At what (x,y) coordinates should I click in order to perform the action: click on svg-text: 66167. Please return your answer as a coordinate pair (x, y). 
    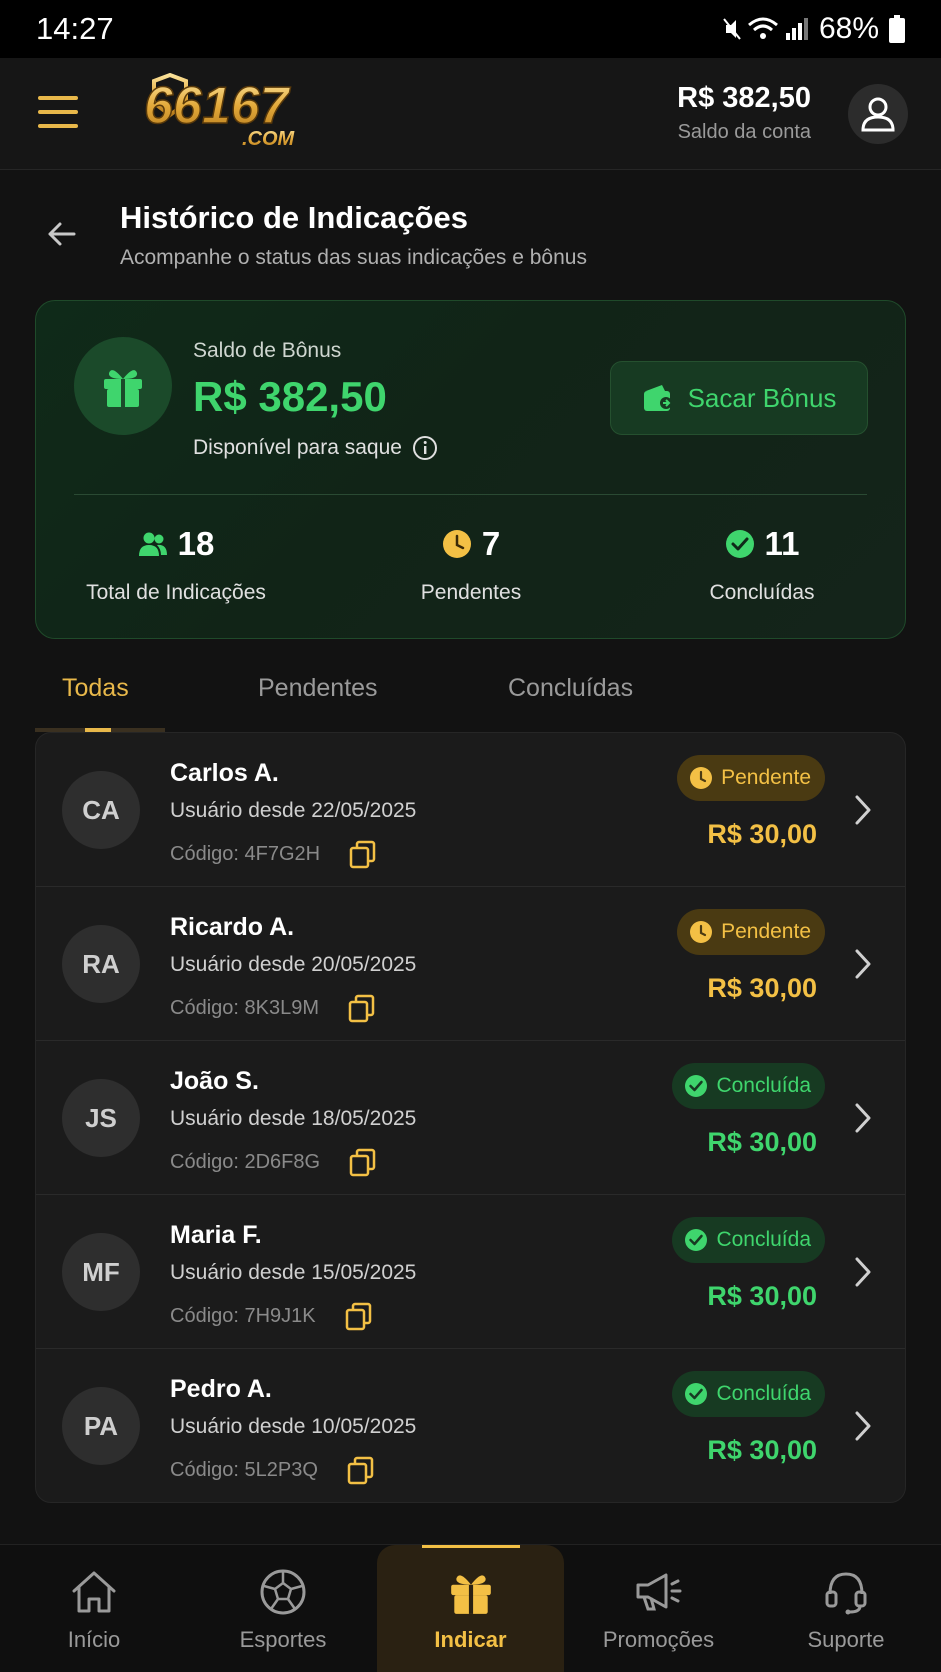
    Looking at the image, I should click on (217, 106).